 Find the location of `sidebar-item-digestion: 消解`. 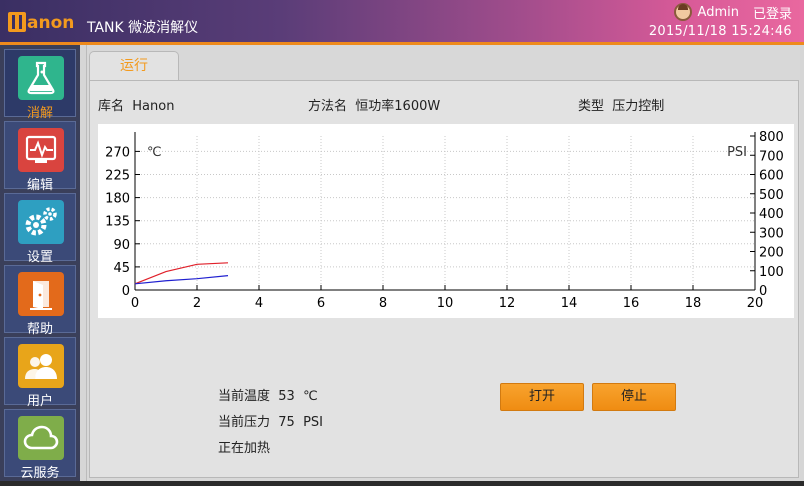

sidebar-item-digestion: 消解 is located at coordinates (40, 85).